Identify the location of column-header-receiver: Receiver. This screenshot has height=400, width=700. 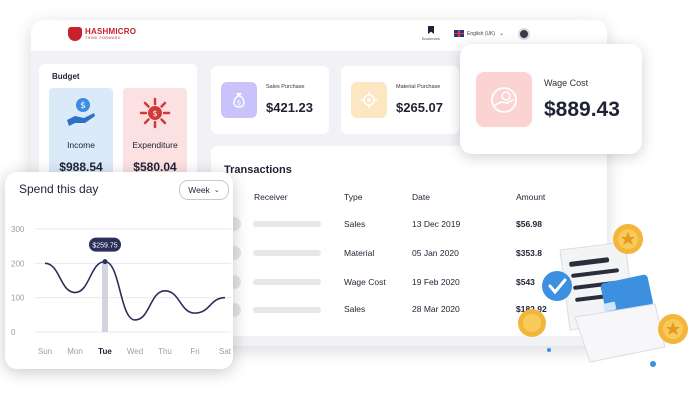
(271, 197).